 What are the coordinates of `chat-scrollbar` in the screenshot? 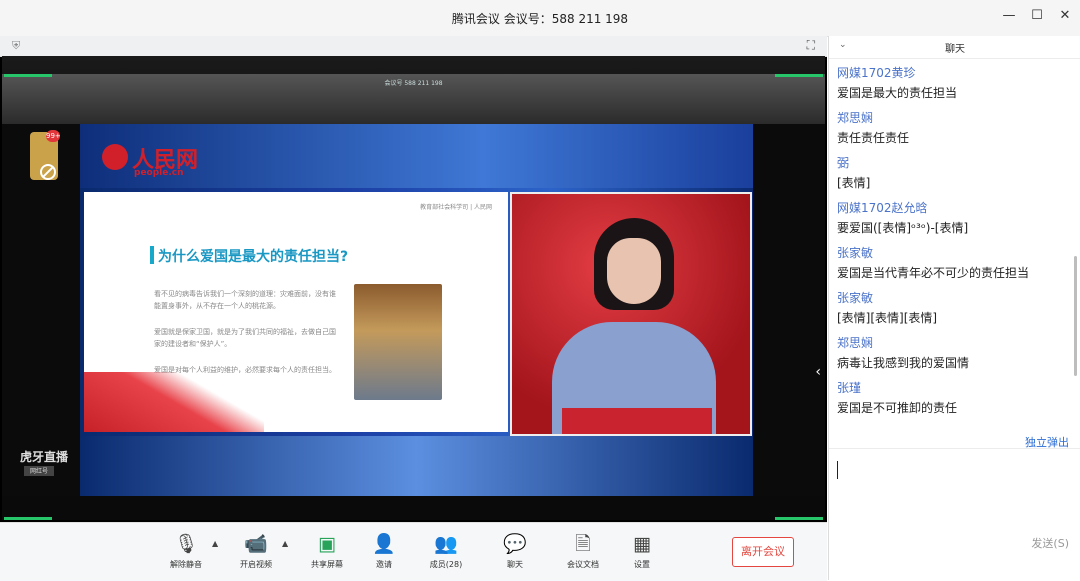 It's located at (1075, 316).